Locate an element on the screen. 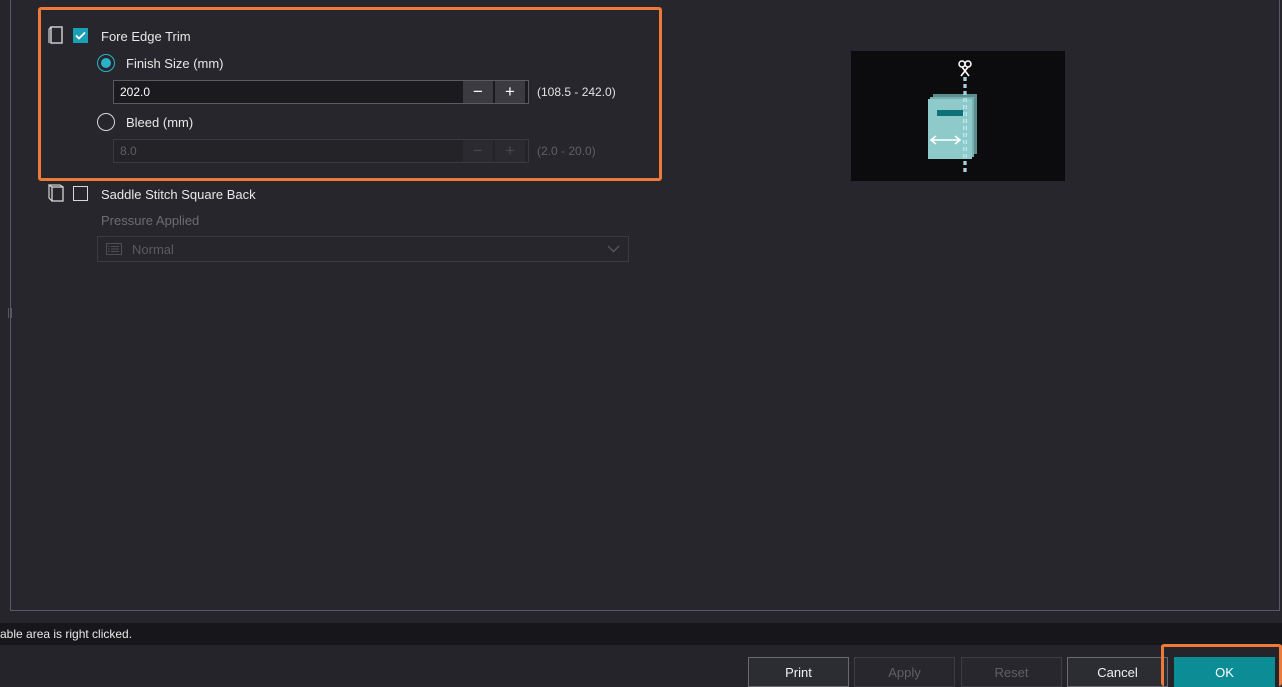  radio-dot is located at coordinates (106, 63).